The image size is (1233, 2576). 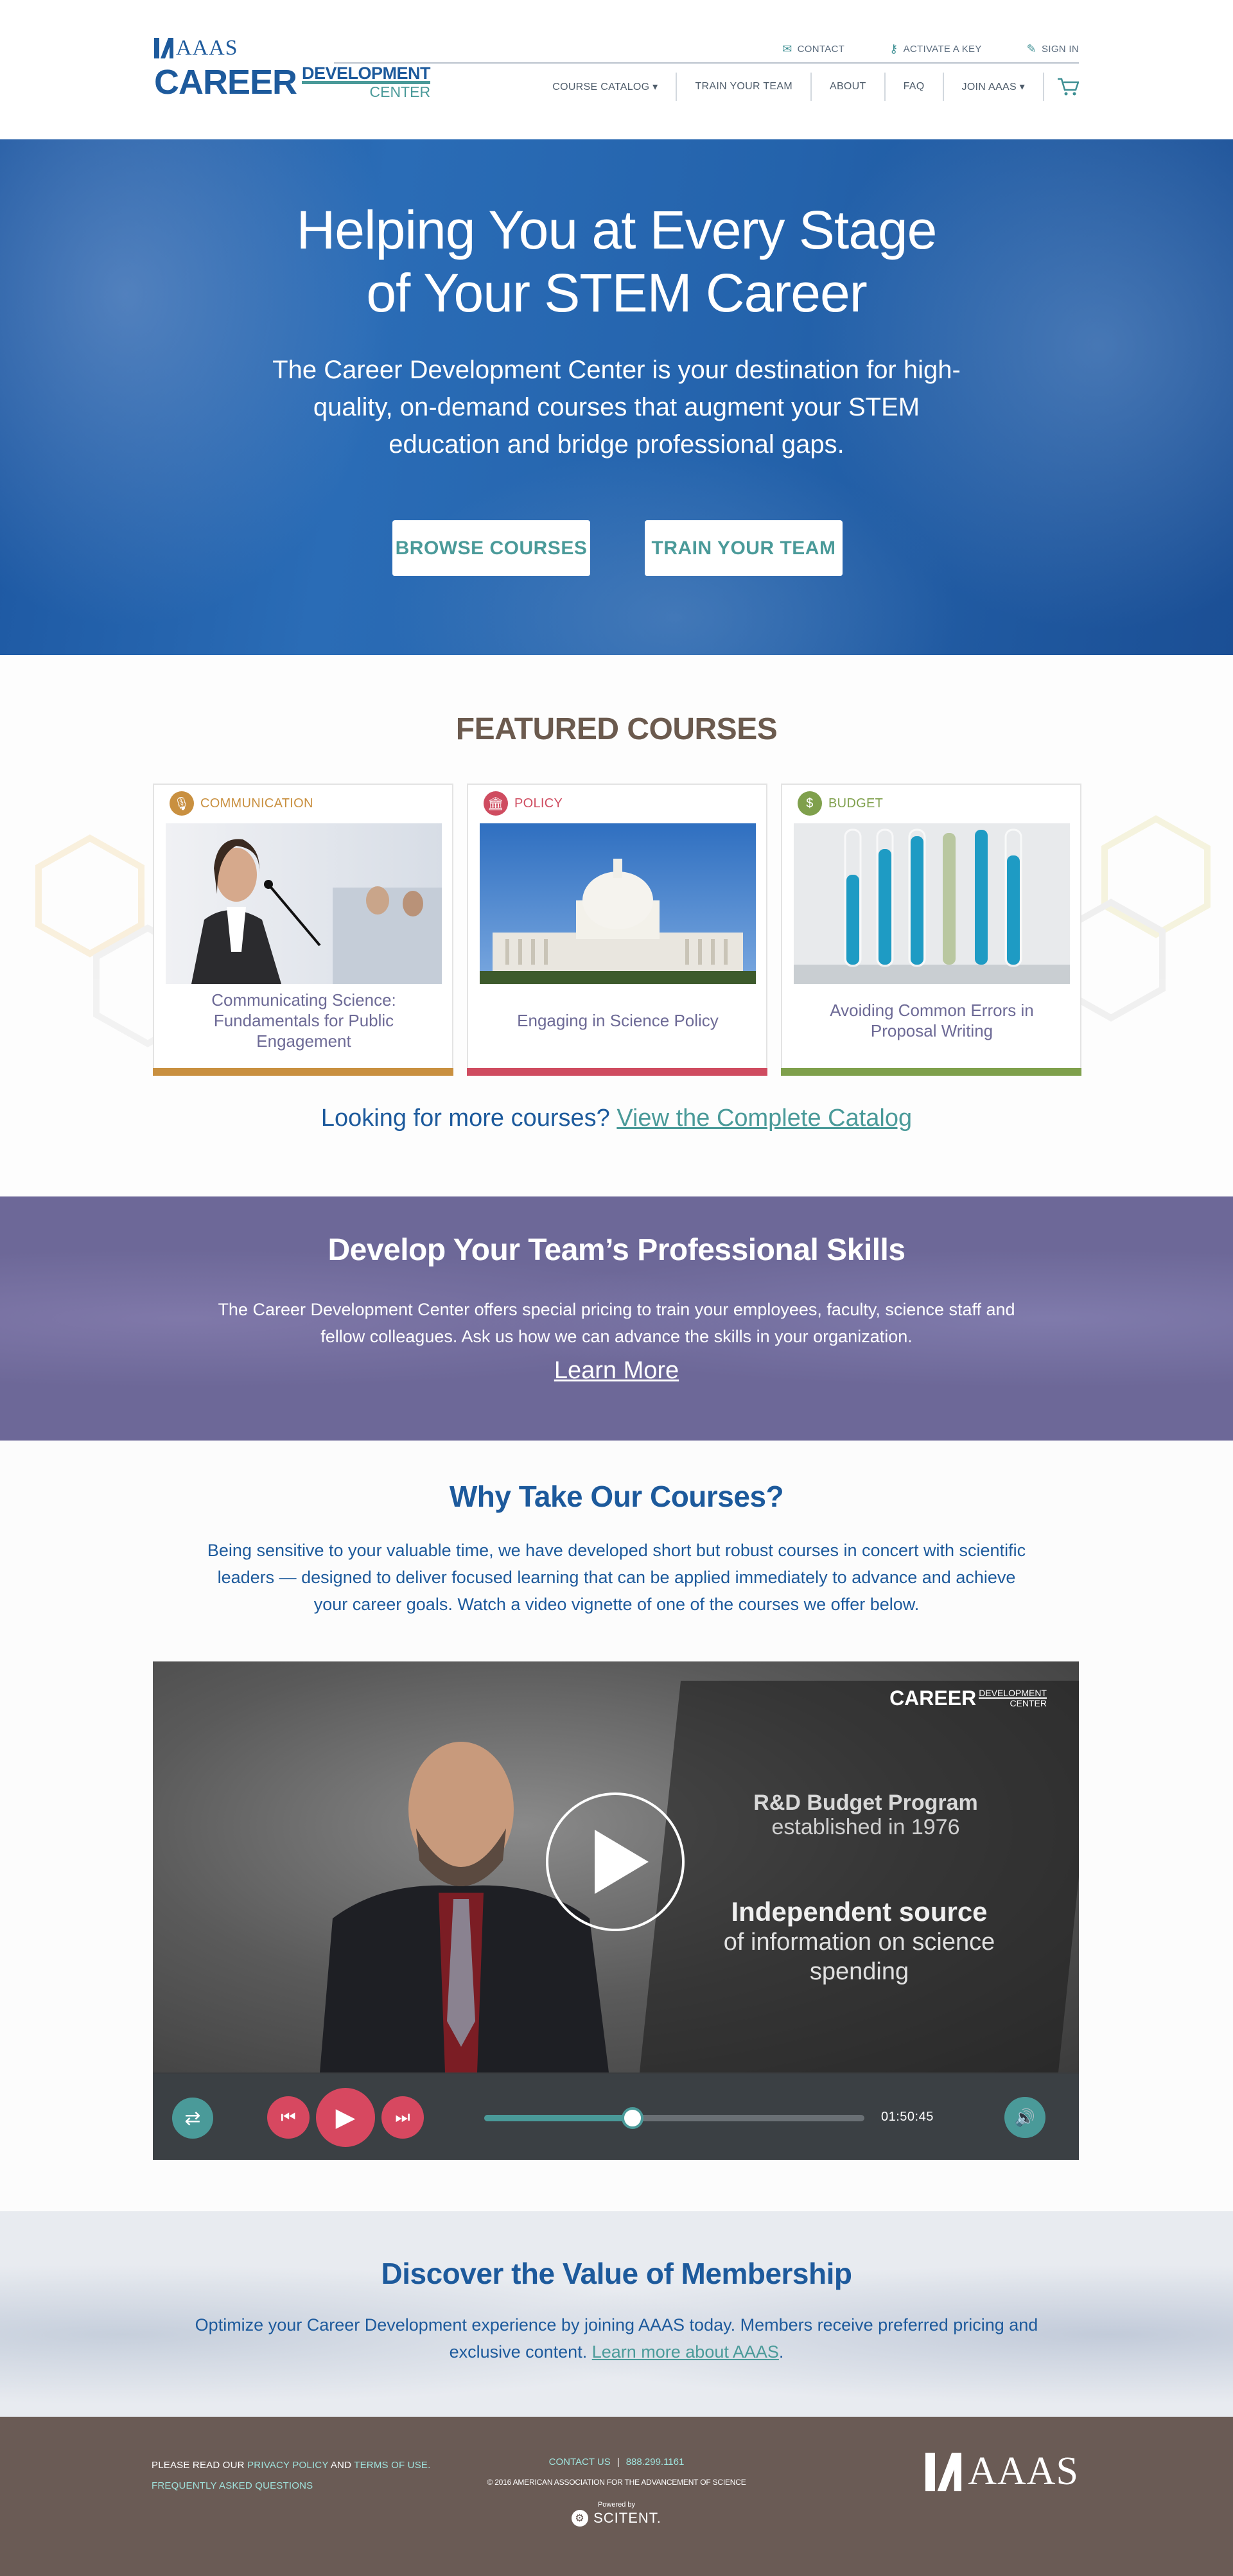 I want to click on logo-center-text: CENTER, so click(x=366, y=91).